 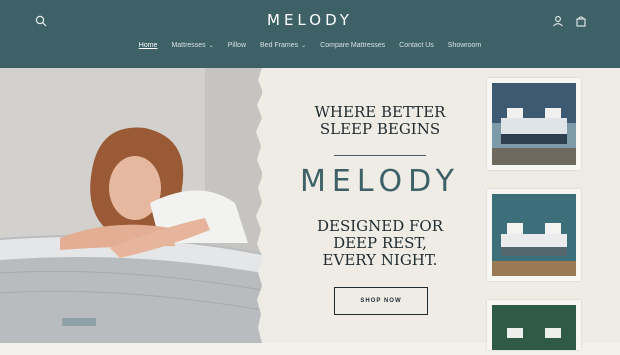 I want to click on bag-icon, so click(x=581, y=23).